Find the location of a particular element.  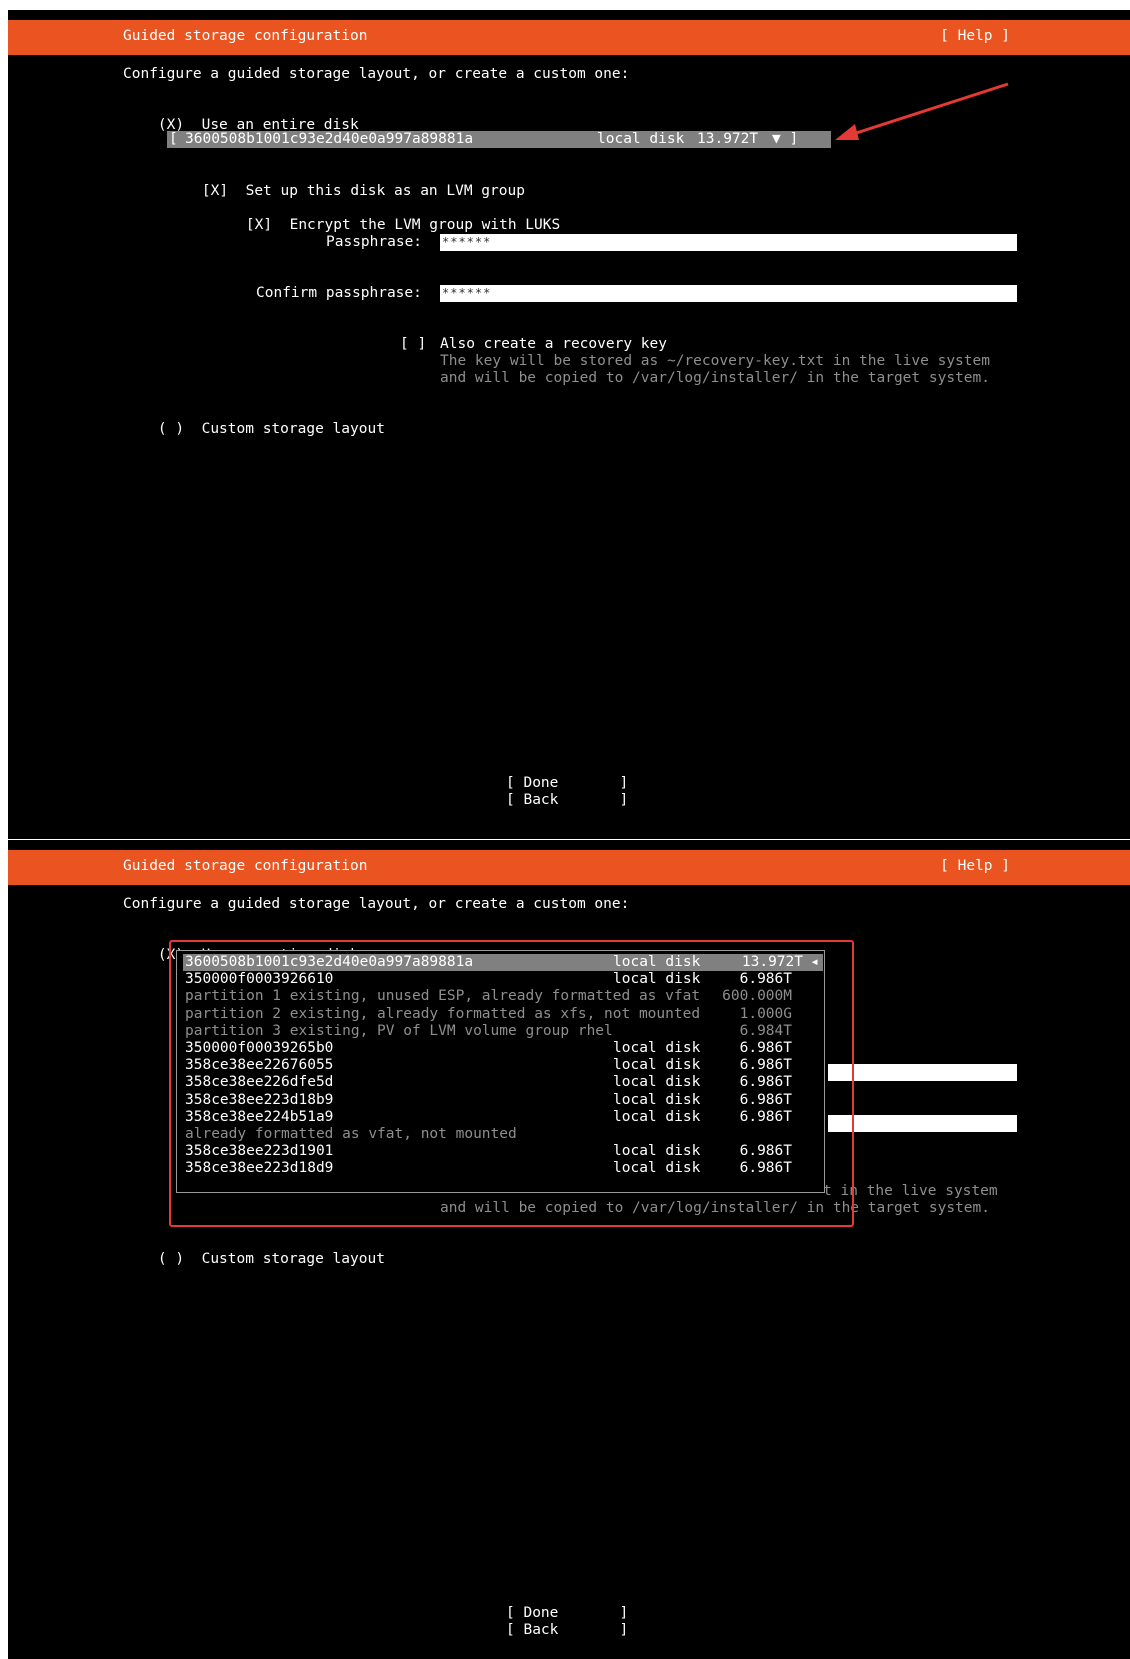

passphrase-label: Passphrase: is located at coordinates (374, 242).